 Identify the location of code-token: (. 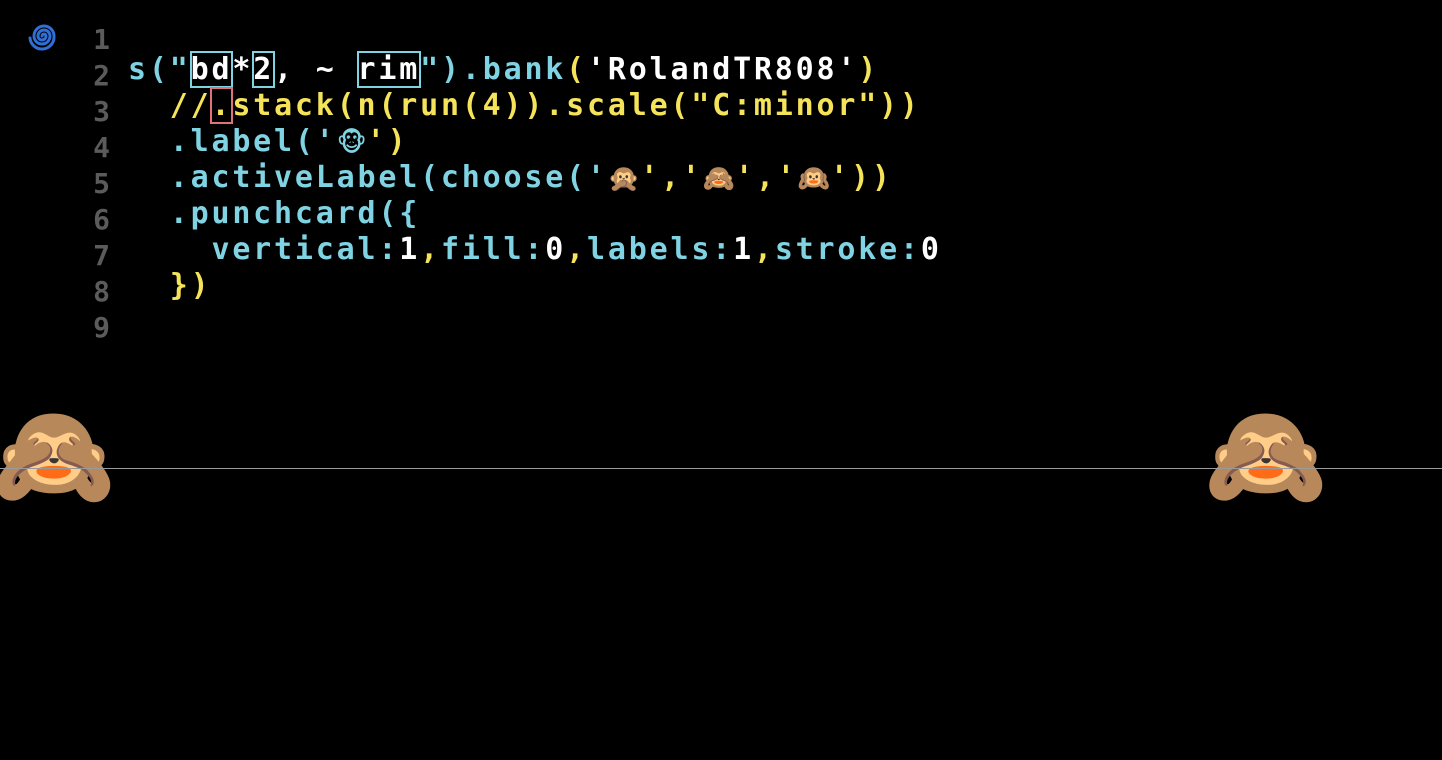
(577, 69).